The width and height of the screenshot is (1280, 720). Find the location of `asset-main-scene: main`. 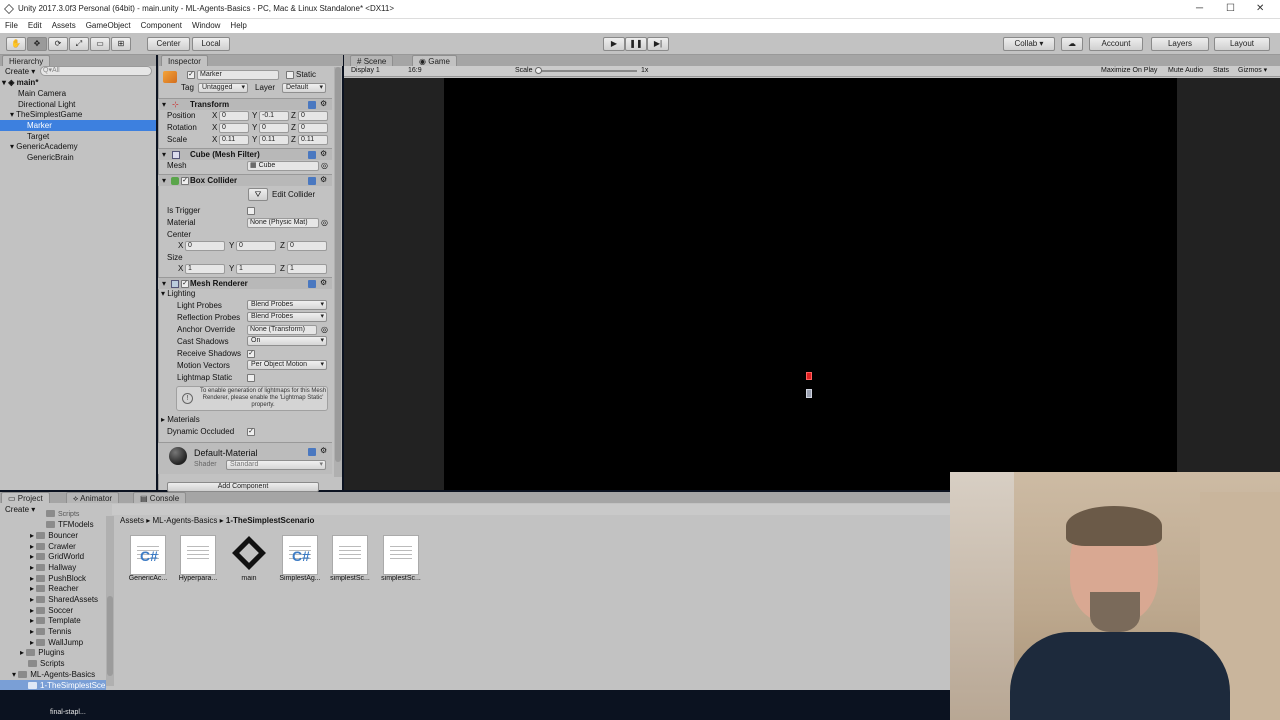

asset-main-scene: main is located at coordinates (249, 558).